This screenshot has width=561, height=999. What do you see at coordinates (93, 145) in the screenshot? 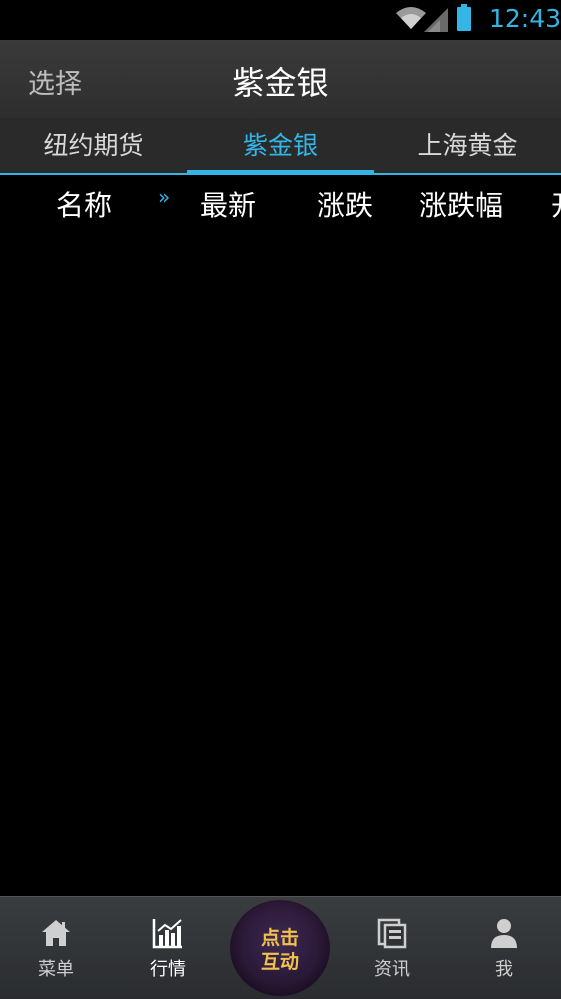
I see `tab-nymex-futures: 纽约期货` at bounding box center [93, 145].